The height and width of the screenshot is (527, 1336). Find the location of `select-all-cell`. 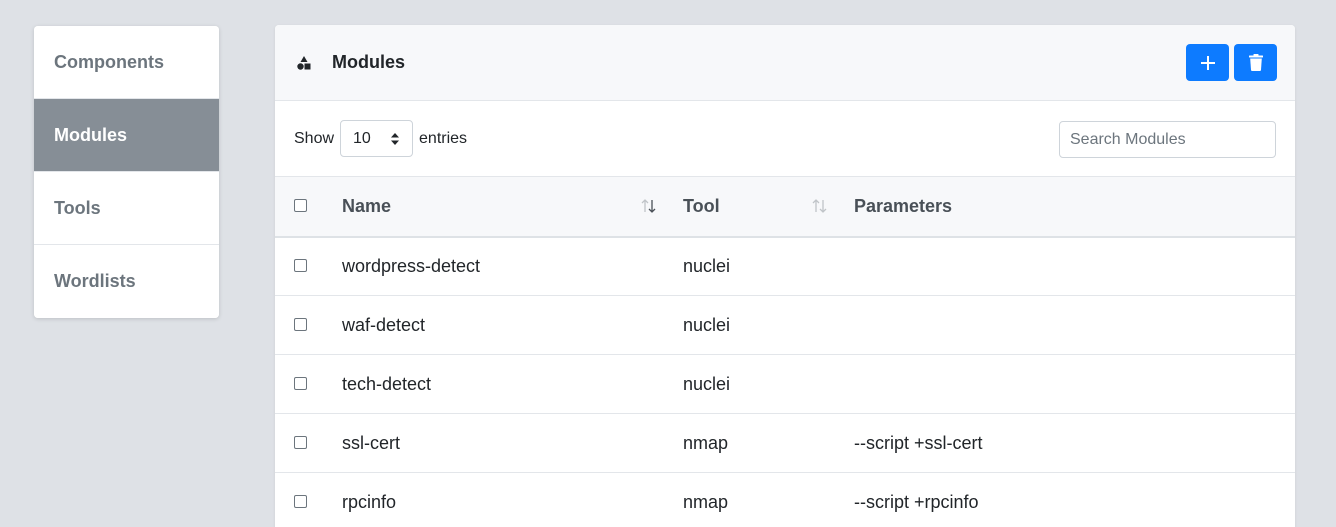

select-all-cell is located at coordinates (308, 207).